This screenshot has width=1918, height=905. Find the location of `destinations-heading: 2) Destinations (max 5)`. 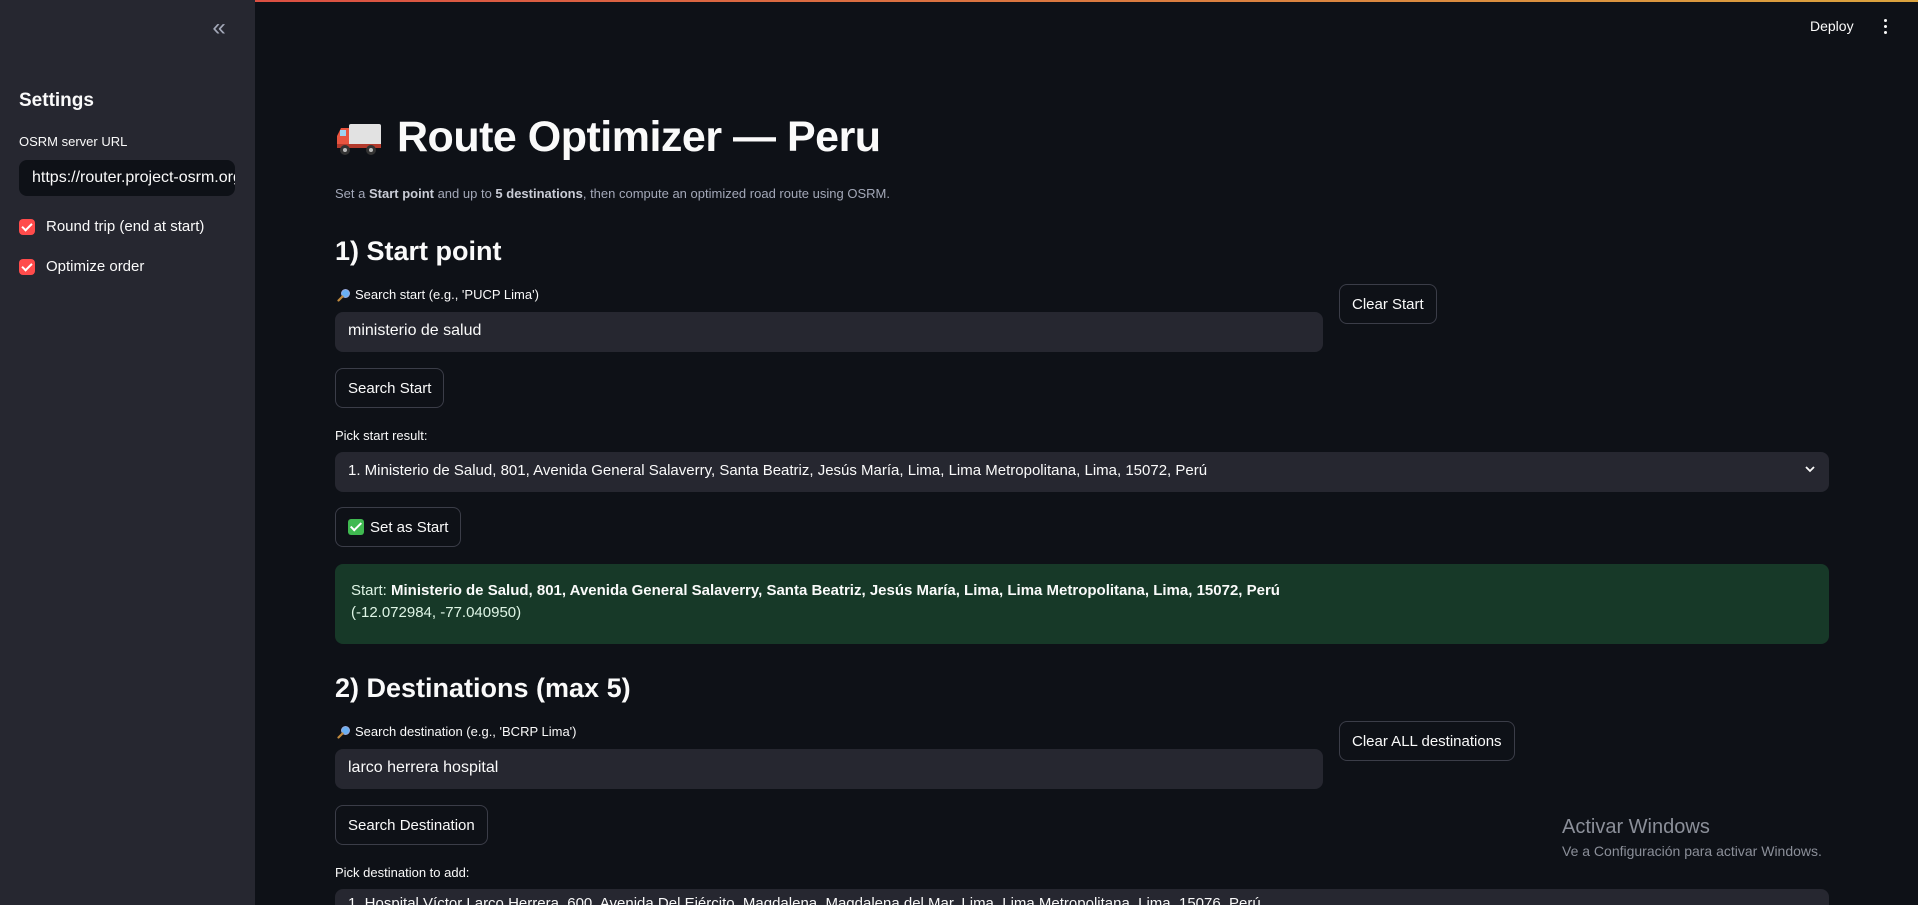

destinations-heading: 2) Destinations (max 5) is located at coordinates (483, 688).